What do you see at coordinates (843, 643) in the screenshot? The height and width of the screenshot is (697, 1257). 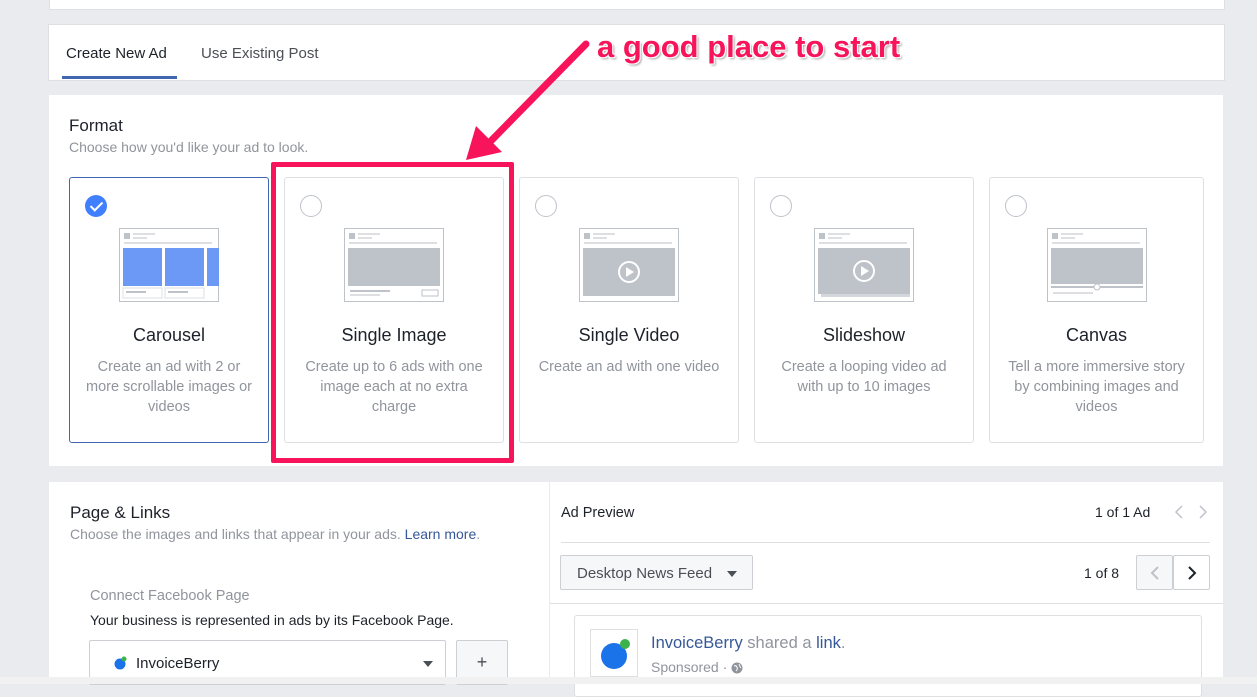 I see `post-period: .` at bounding box center [843, 643].